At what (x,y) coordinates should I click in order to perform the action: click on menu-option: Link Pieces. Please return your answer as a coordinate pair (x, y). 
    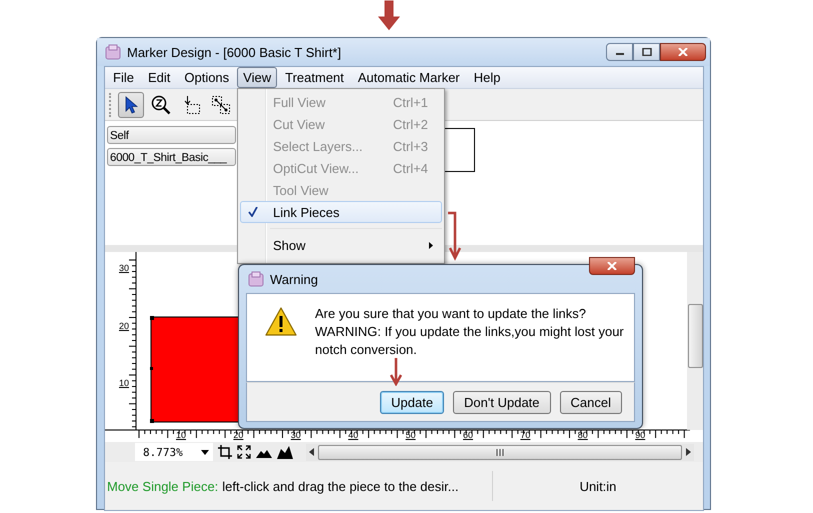
    Looking at the image, I should click on (341, 212).